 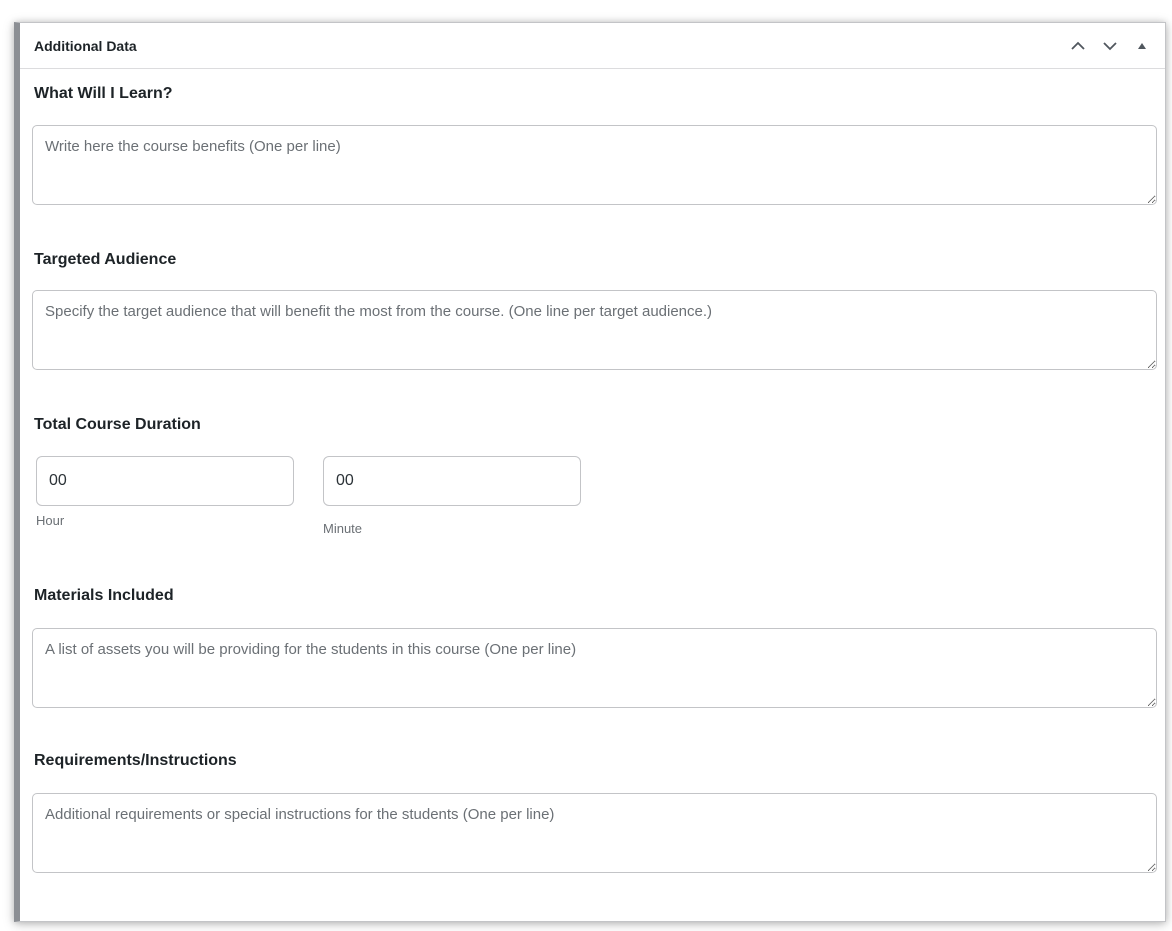 I want to click on chevron-down-icon, so click(x=1110, y=46).